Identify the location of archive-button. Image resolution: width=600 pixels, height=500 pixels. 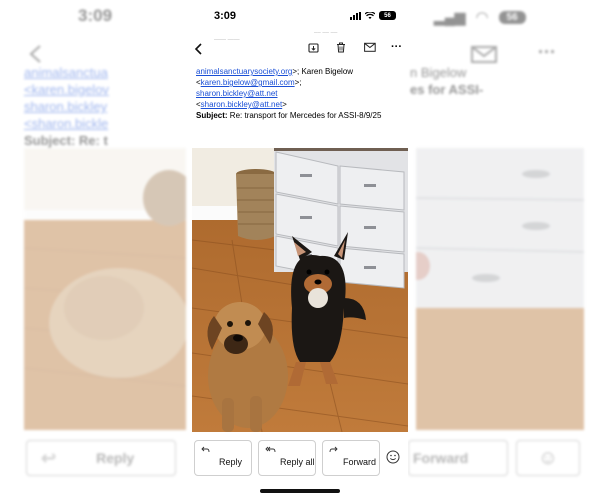
(313, 47).